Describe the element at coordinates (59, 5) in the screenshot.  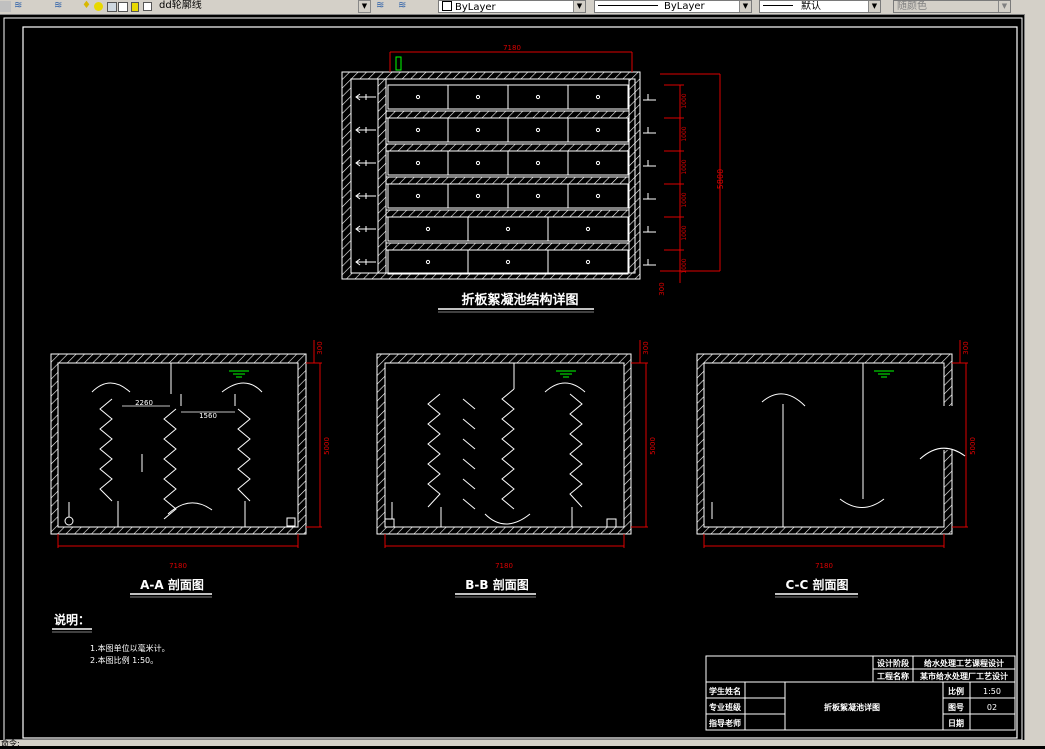
I see `layers-icon: ≋` at that location.